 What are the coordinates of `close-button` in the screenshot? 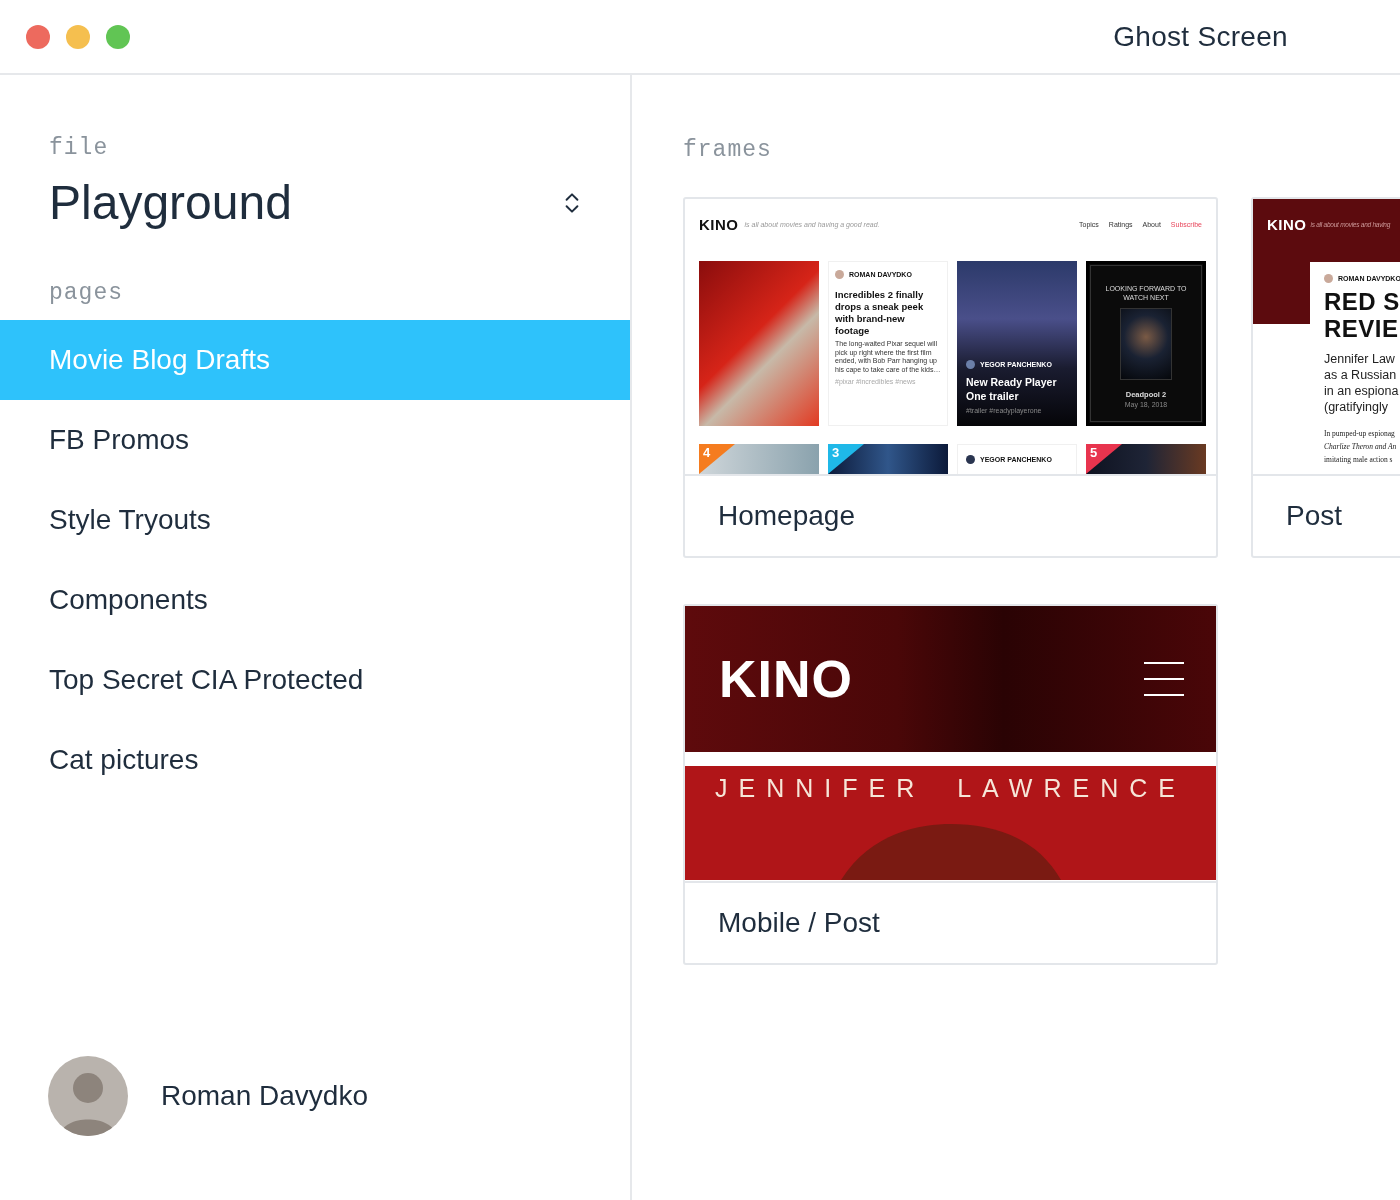 It's located at (38, 36).